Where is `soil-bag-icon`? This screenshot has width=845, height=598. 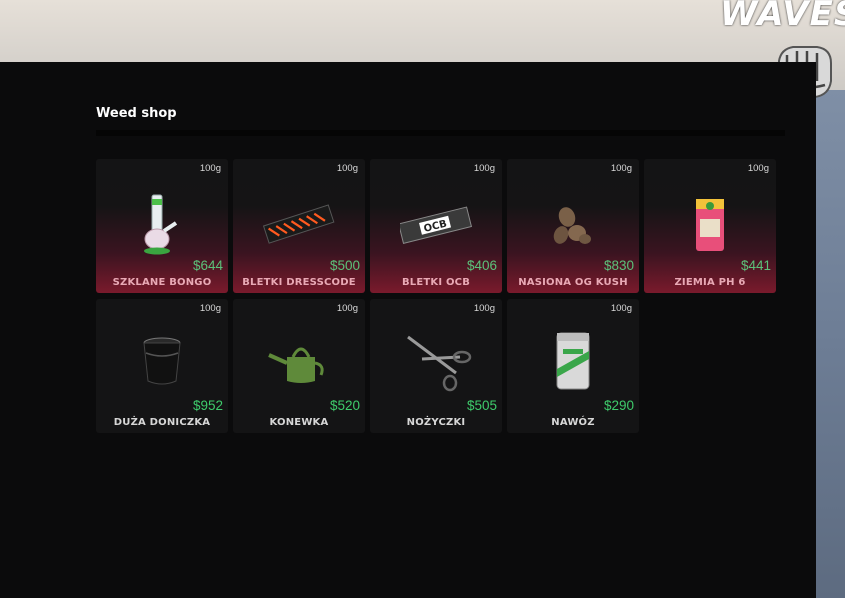 soil-bag-icon is located at coordinates (710, 225).